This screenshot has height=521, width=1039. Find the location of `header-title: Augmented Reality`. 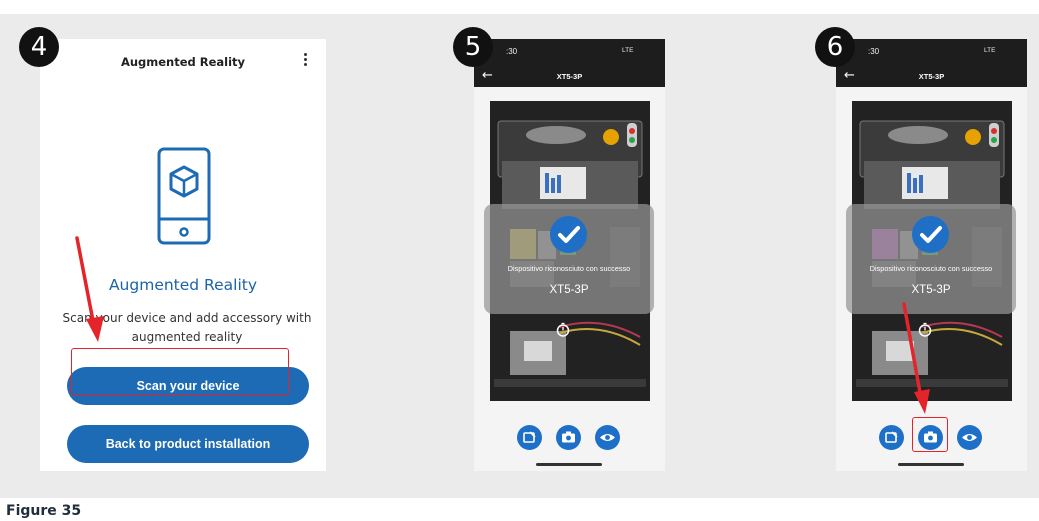

header-title: Augmented Reality is located at coordinates (183, 62).